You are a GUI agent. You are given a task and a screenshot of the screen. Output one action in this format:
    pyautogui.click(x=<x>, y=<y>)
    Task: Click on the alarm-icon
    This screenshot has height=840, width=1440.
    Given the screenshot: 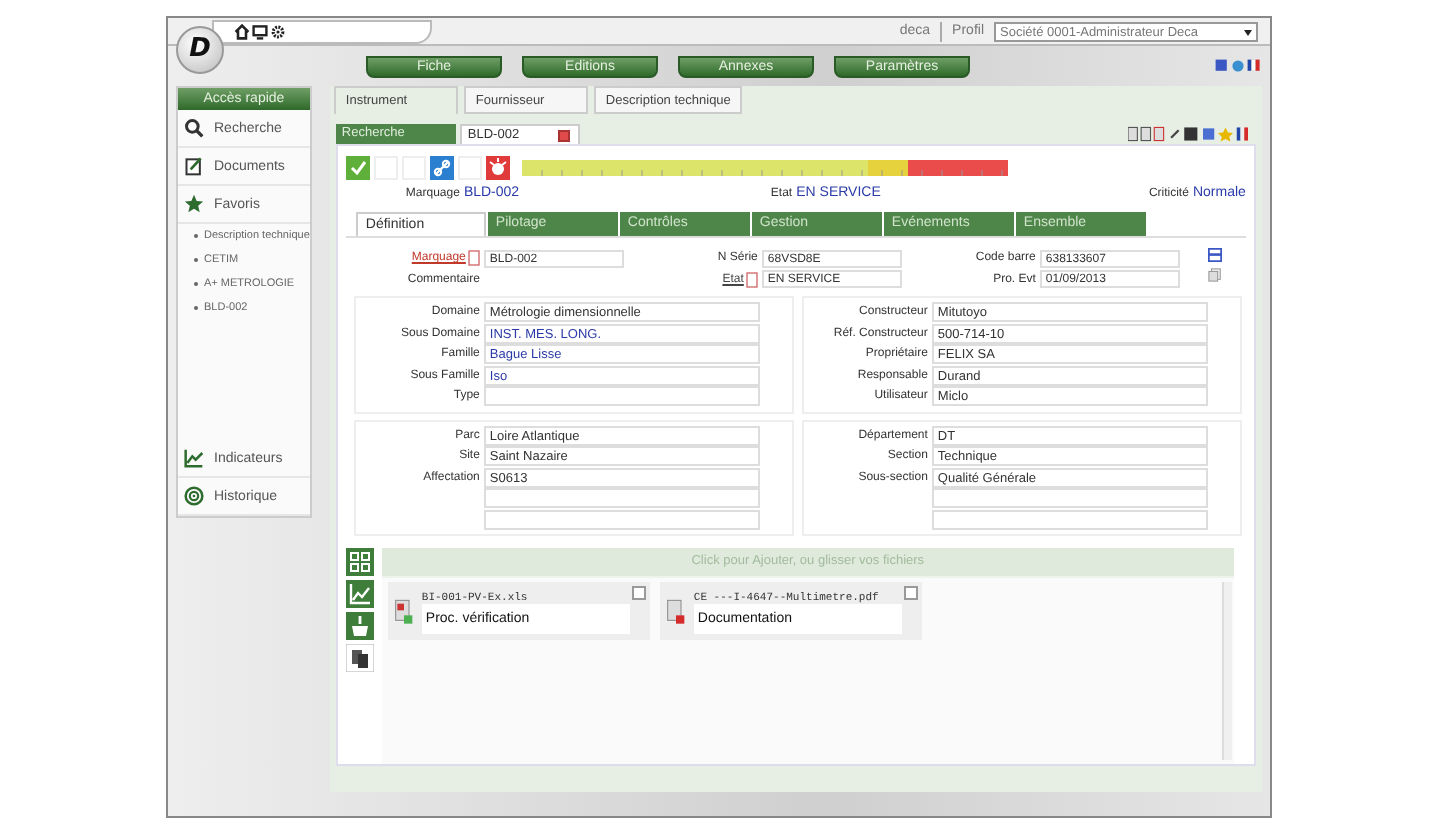 What is the action you would take?
    pyautogui.click(x=497, y=167)
    